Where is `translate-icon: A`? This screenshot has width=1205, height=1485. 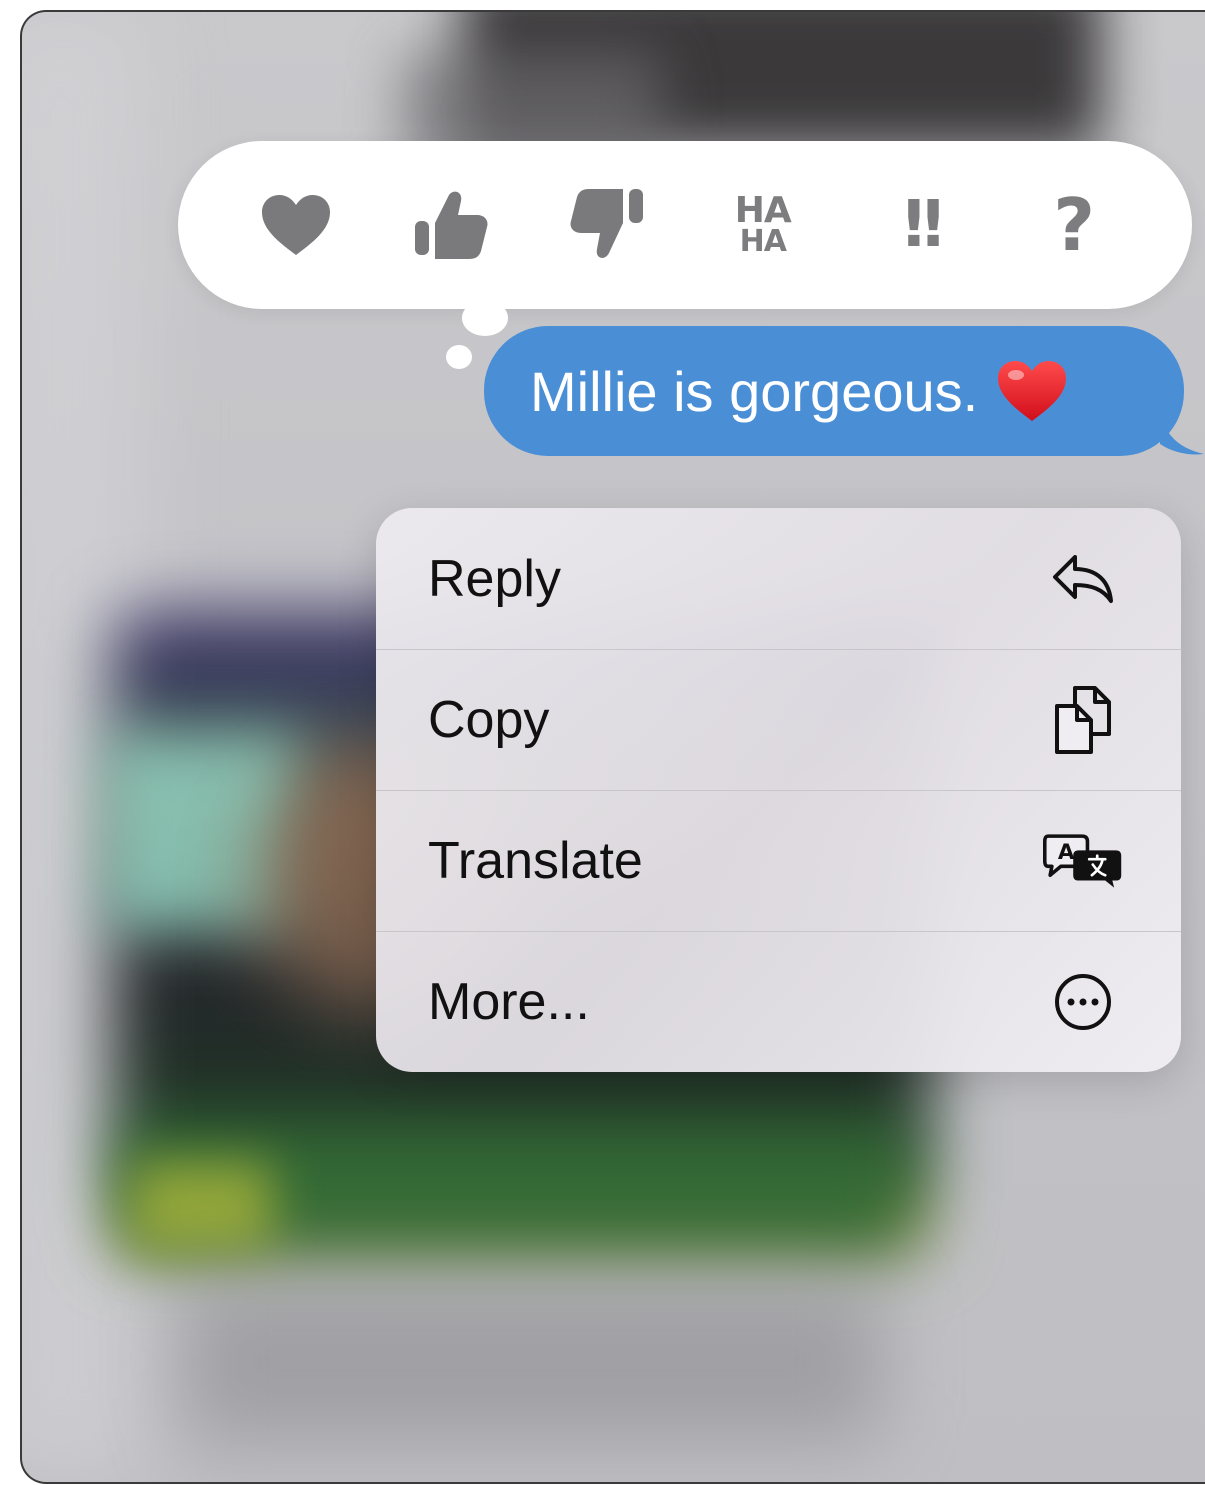
translate-icon: A is located at coordinates (1083, 861).